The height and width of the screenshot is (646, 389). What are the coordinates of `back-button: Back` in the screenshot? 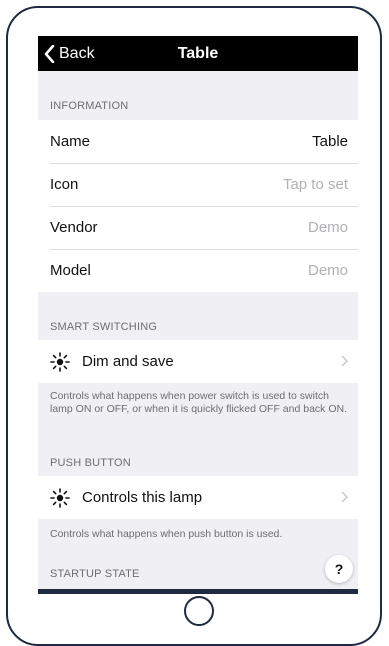 It's located at (69, 53).